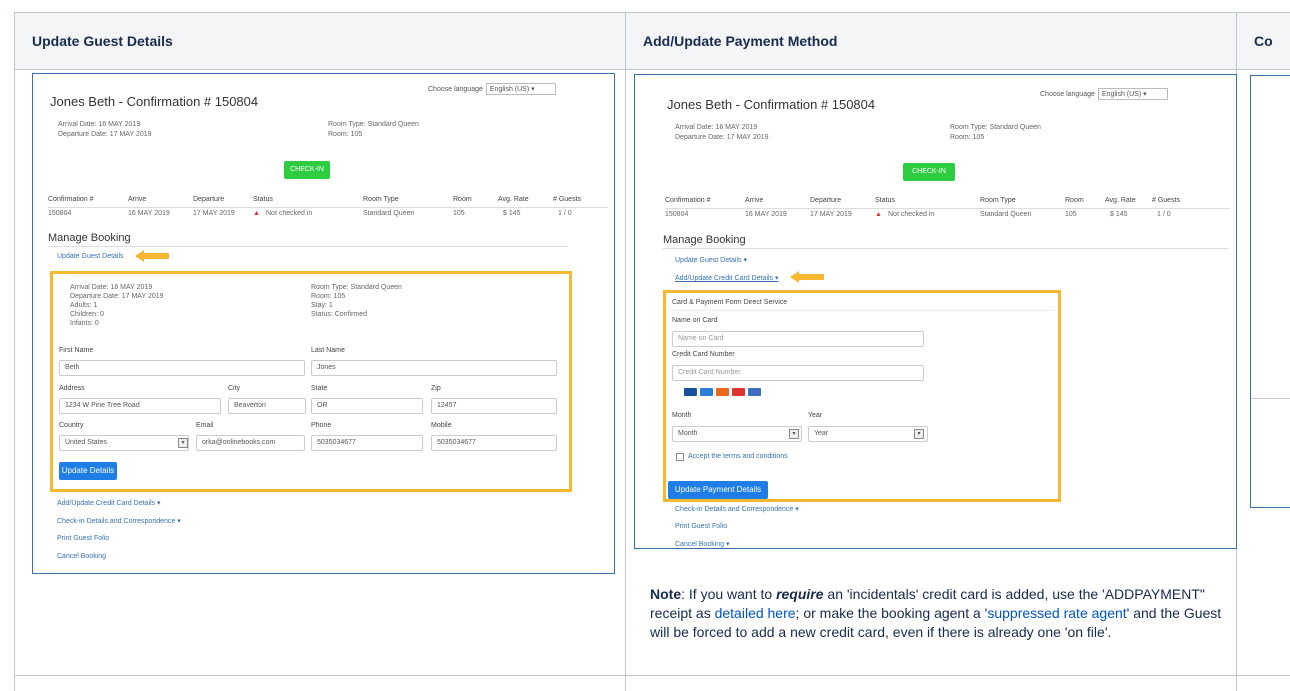  I want to click on mobile-field: 5035034677, so click(494, 443).